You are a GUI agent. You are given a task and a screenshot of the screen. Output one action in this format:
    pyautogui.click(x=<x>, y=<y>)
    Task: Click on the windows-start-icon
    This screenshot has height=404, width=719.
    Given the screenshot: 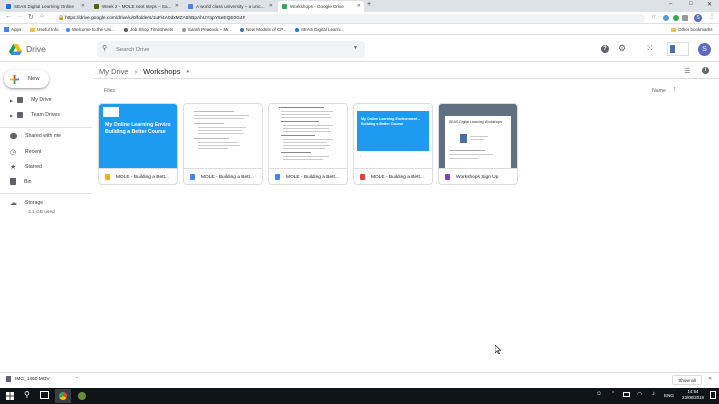 What is the action you would take?
    pyautogui.click(x=10, y=396)
    